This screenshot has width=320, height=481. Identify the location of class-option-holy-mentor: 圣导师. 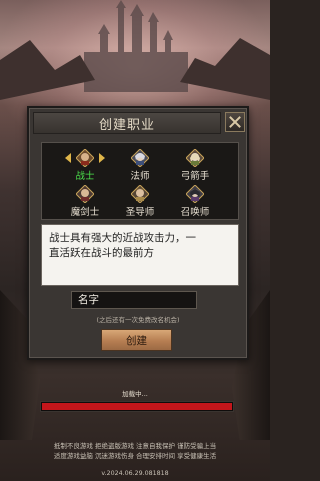
(140, 200).